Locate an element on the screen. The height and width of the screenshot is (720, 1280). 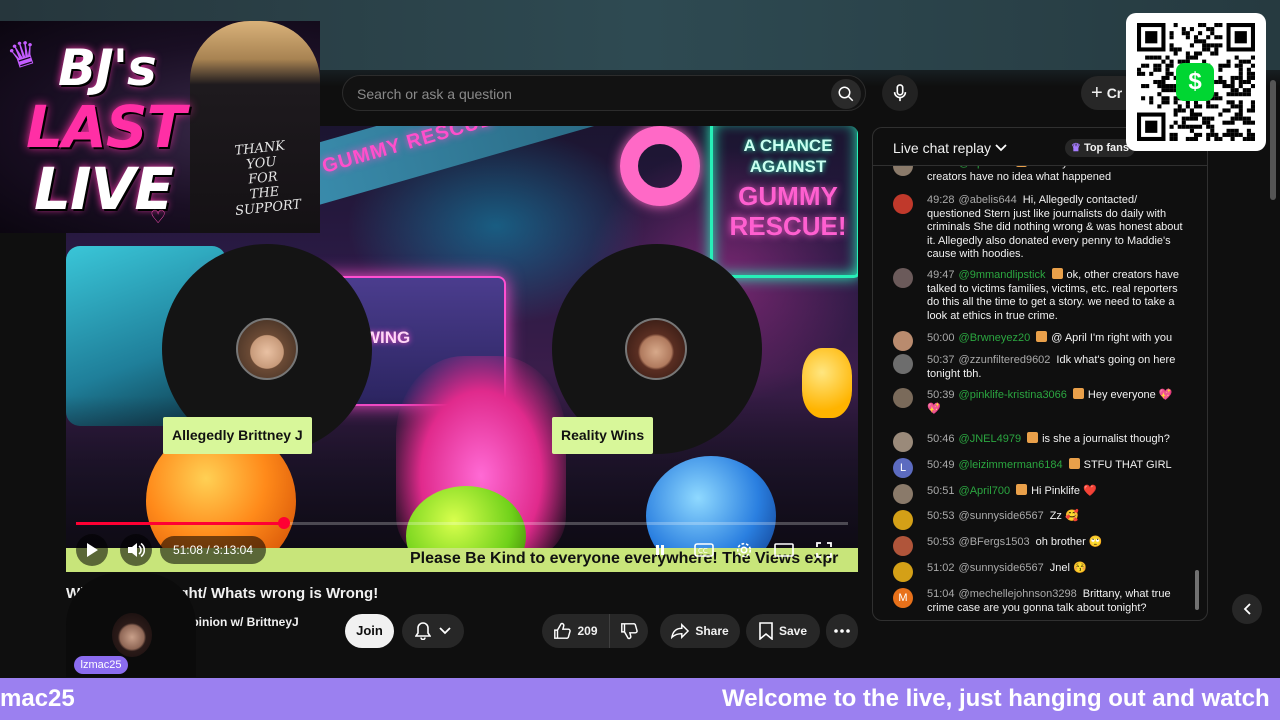
like-count: 209 is located at coordinates (587, 631).